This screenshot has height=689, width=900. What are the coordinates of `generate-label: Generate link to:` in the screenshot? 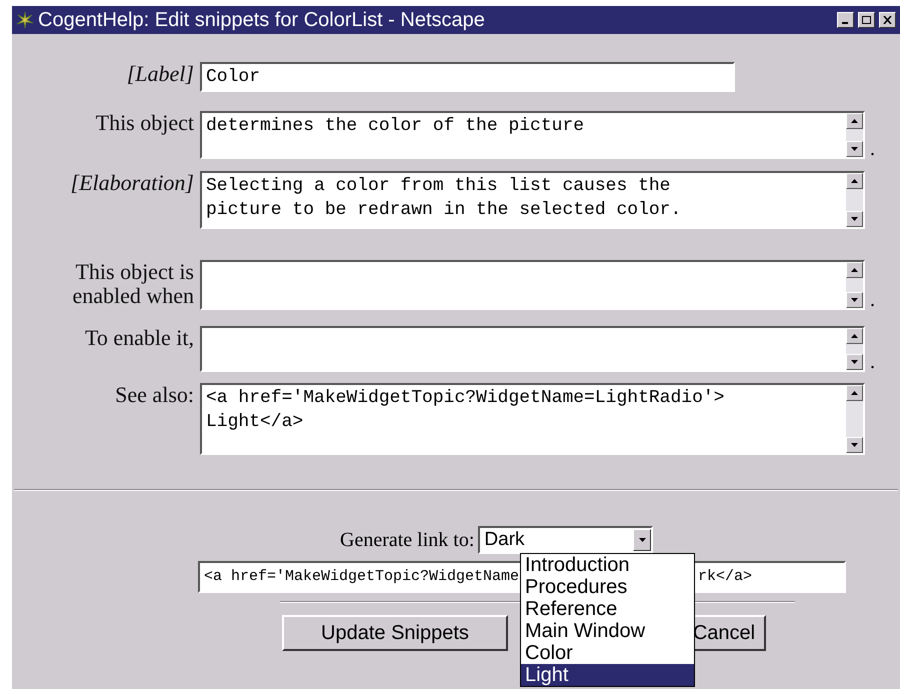 It's located at (407, 540).